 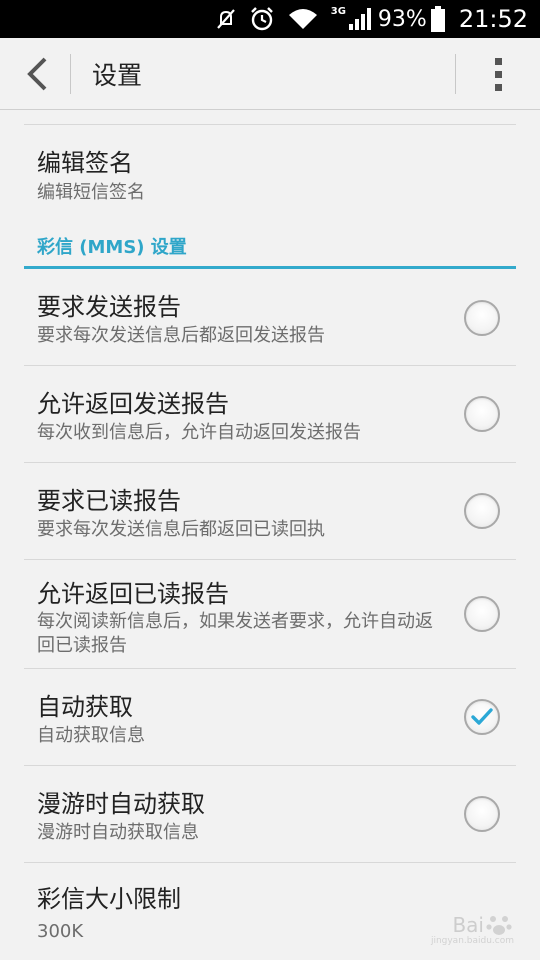 I want to click on checkbox-allow-delivery-report, so click(x=482, y=414).